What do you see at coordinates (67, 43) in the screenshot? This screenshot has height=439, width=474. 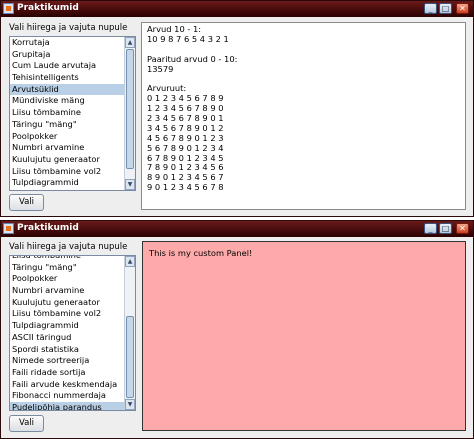 I see `list-item: Korrutaja` at bounding box center [67, 43].